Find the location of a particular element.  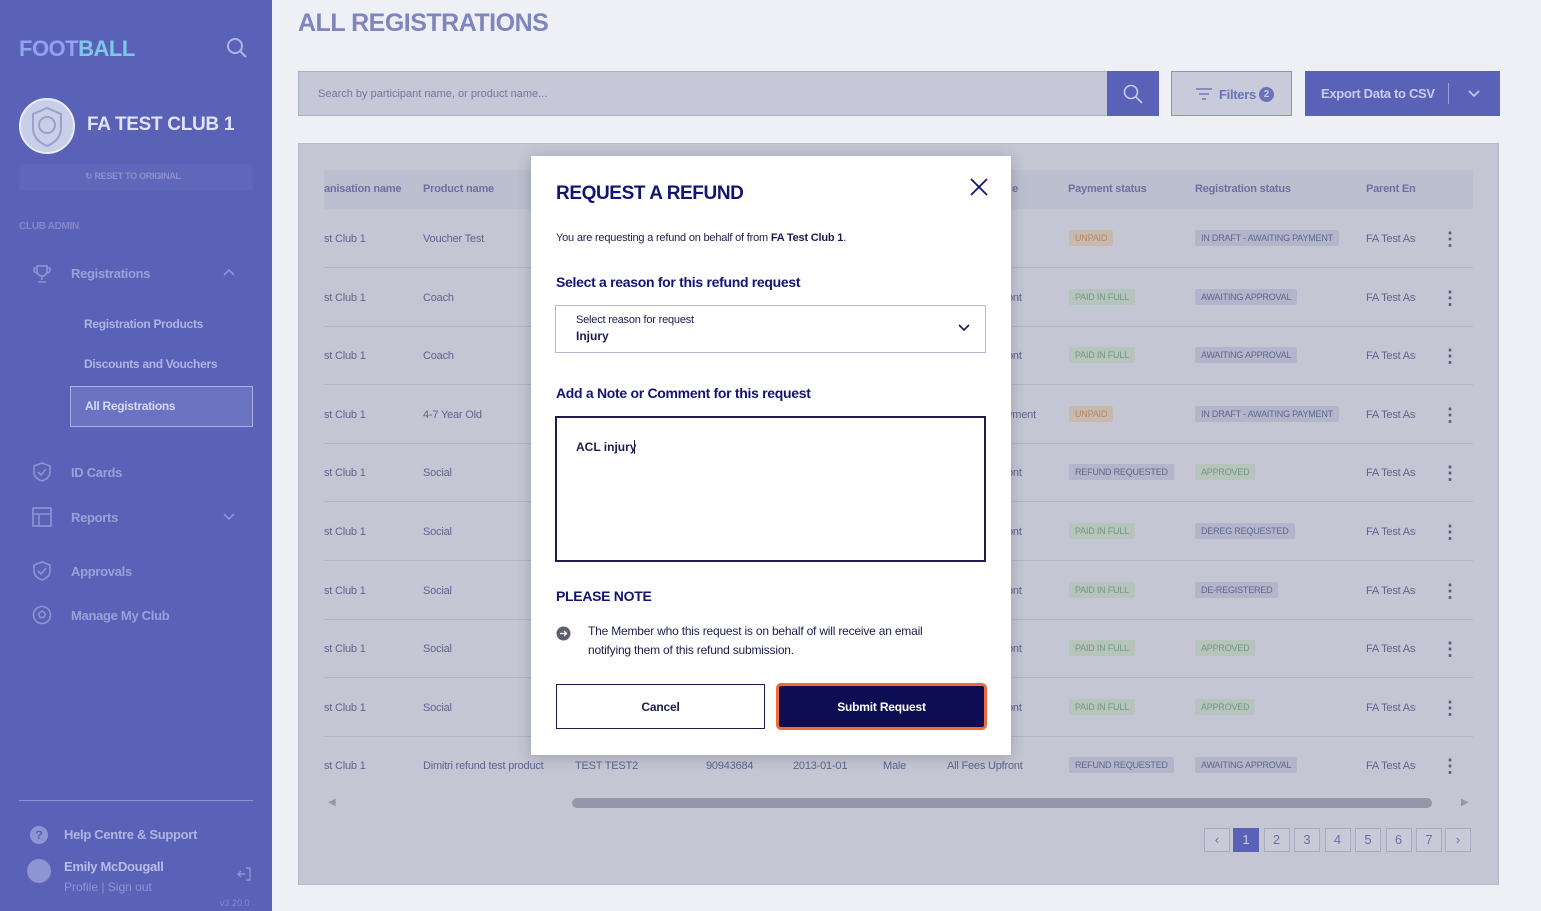

please-note-heading: PLEASE NOTE is located at coordinates (604, 596).